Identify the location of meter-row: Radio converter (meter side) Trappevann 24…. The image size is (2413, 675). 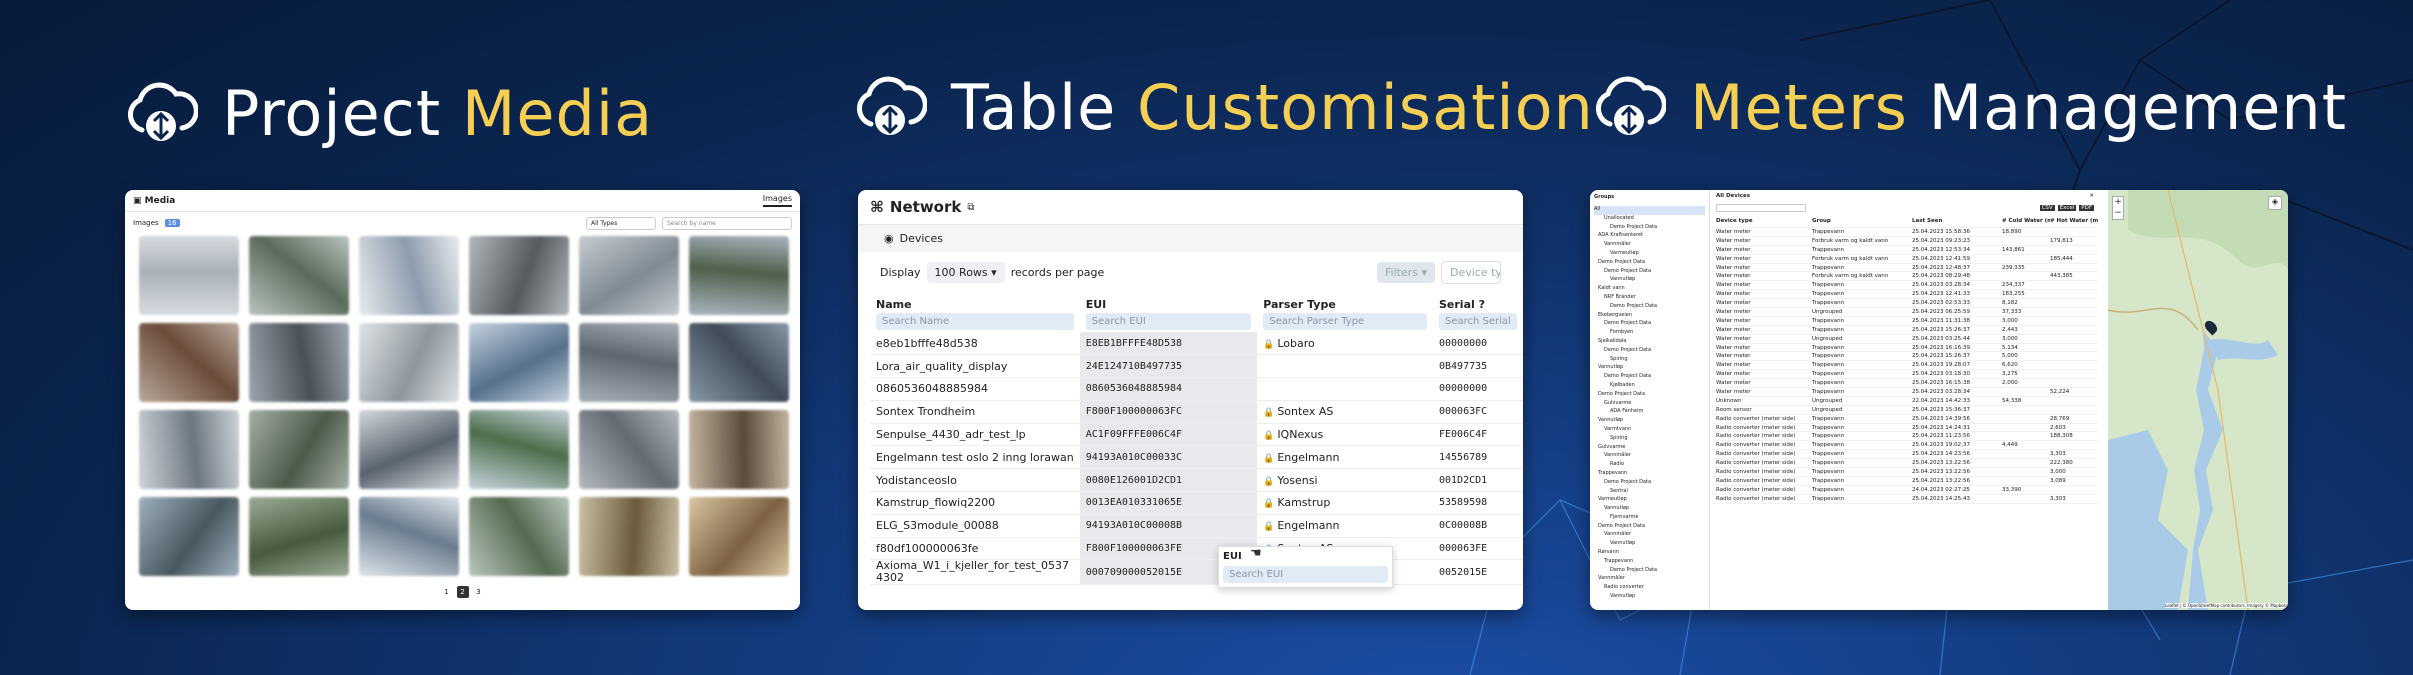
(1905, 490).